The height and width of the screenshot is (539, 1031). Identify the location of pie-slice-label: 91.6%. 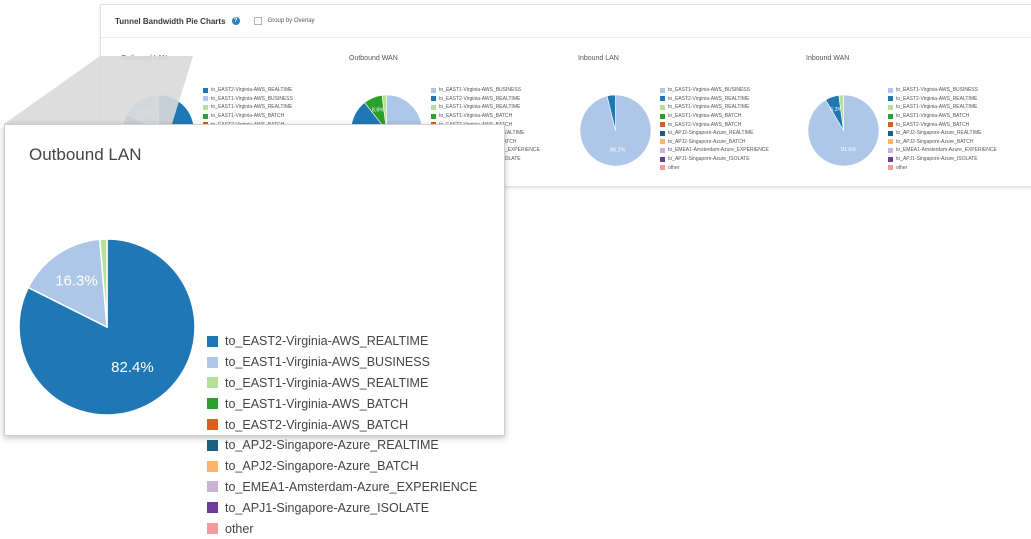
(849, 150).